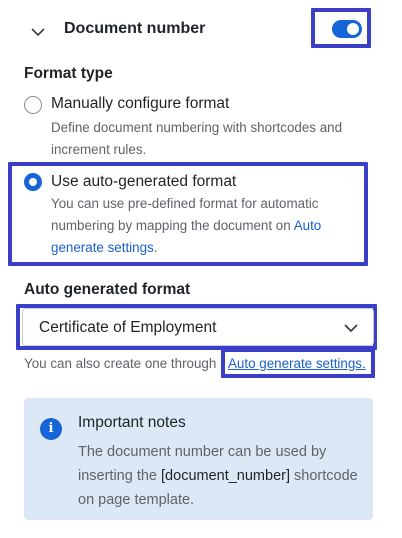 The image size is (402, 538). Describe the element at coordinates (107, 289) in the screenshot. I see `auto-format-label: Auto generated format` at that location.